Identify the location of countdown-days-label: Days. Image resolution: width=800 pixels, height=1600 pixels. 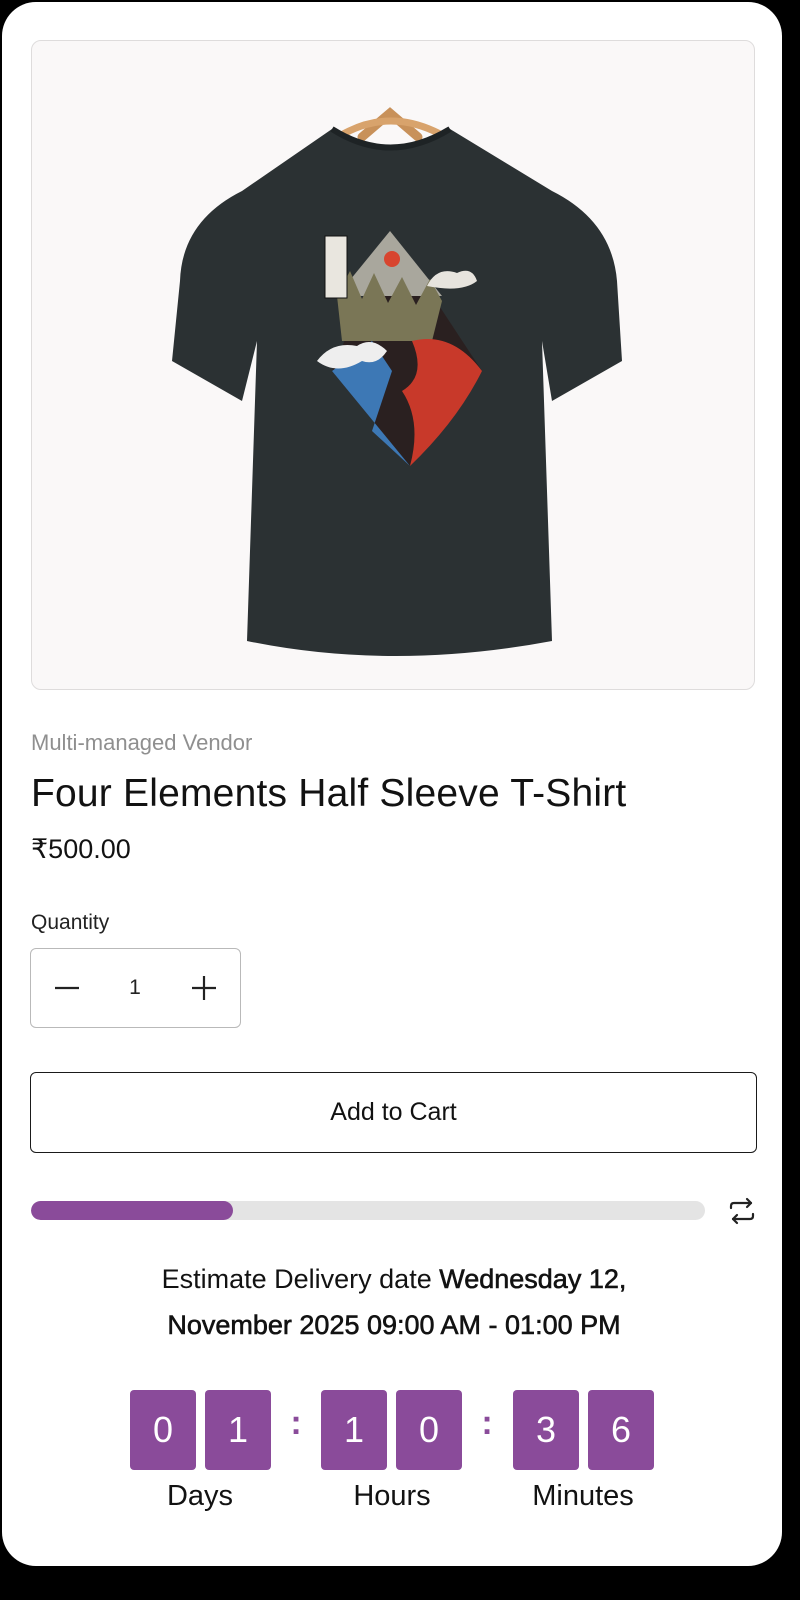
(200, 1496).